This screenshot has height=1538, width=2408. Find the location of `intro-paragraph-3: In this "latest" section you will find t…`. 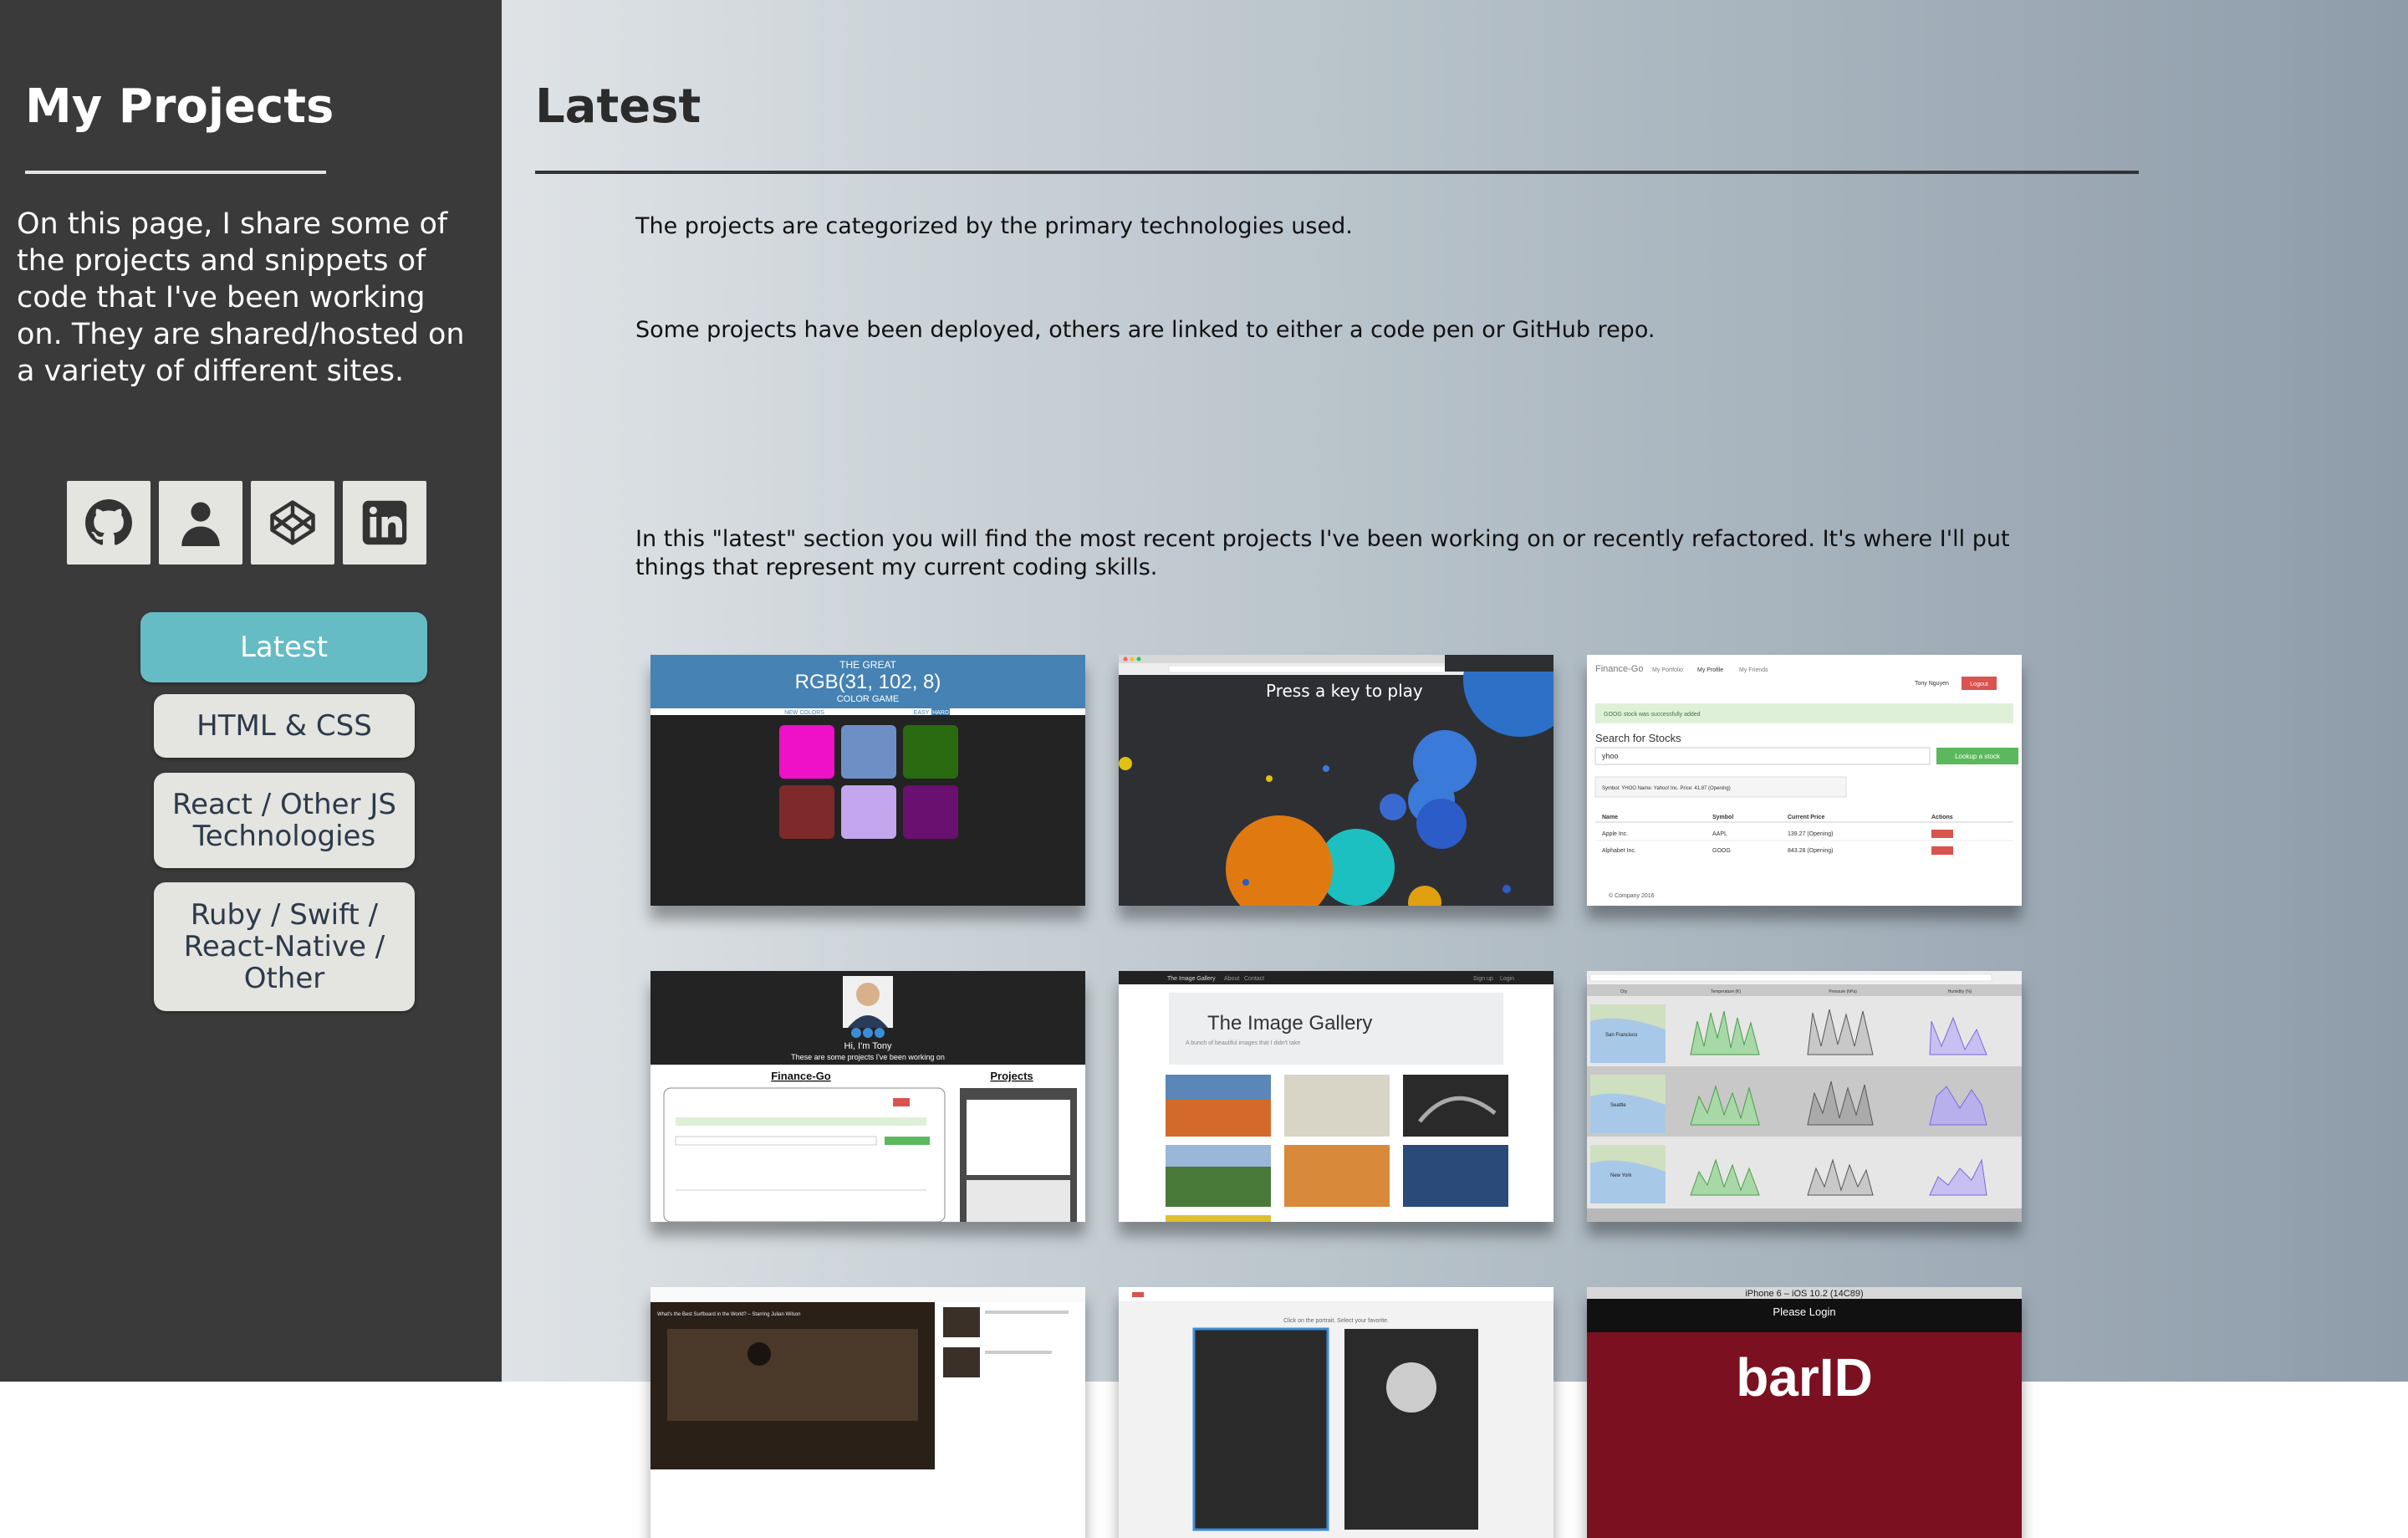

intro-paragraph-3: In this "latest" section you will find t… is located at coordinates (1322, 553).